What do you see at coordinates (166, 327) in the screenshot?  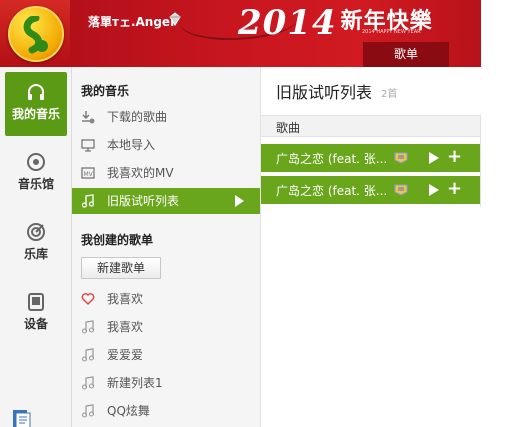 I see `sidebar-item-playlist: 我喜欢` at bounding box center [166, 327].